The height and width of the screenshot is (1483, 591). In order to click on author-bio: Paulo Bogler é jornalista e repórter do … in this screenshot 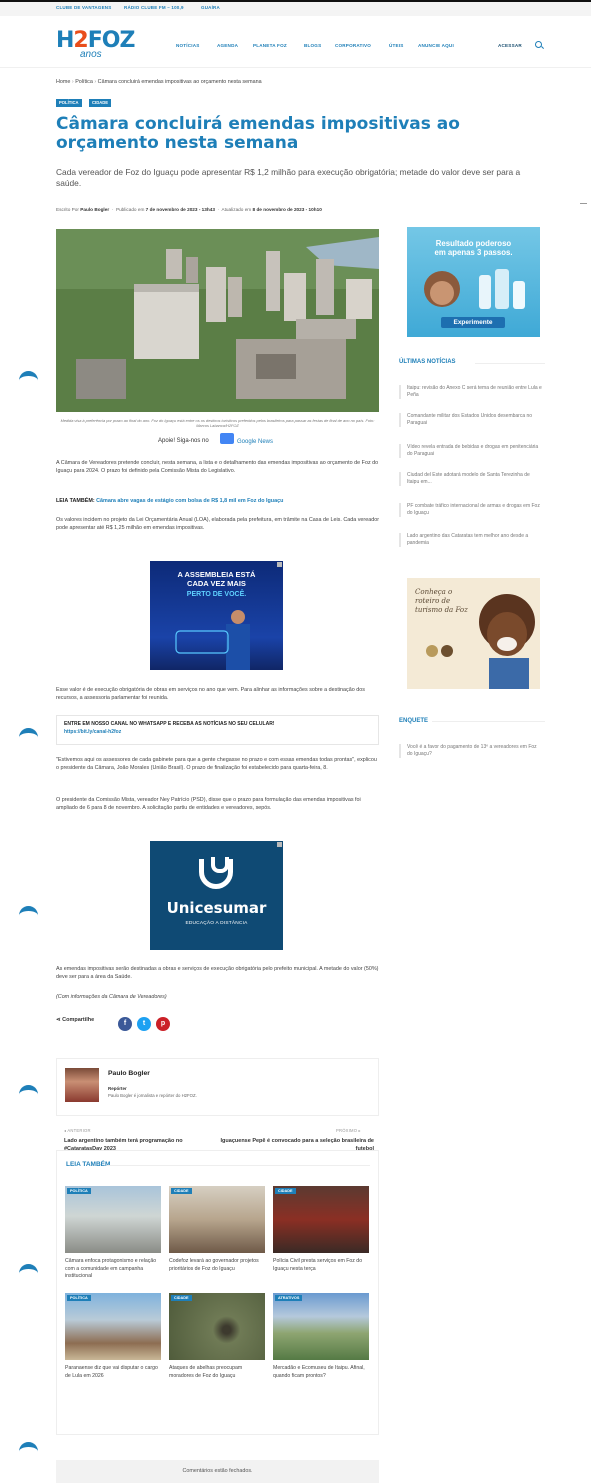, I will do `click(152, 1095)`.